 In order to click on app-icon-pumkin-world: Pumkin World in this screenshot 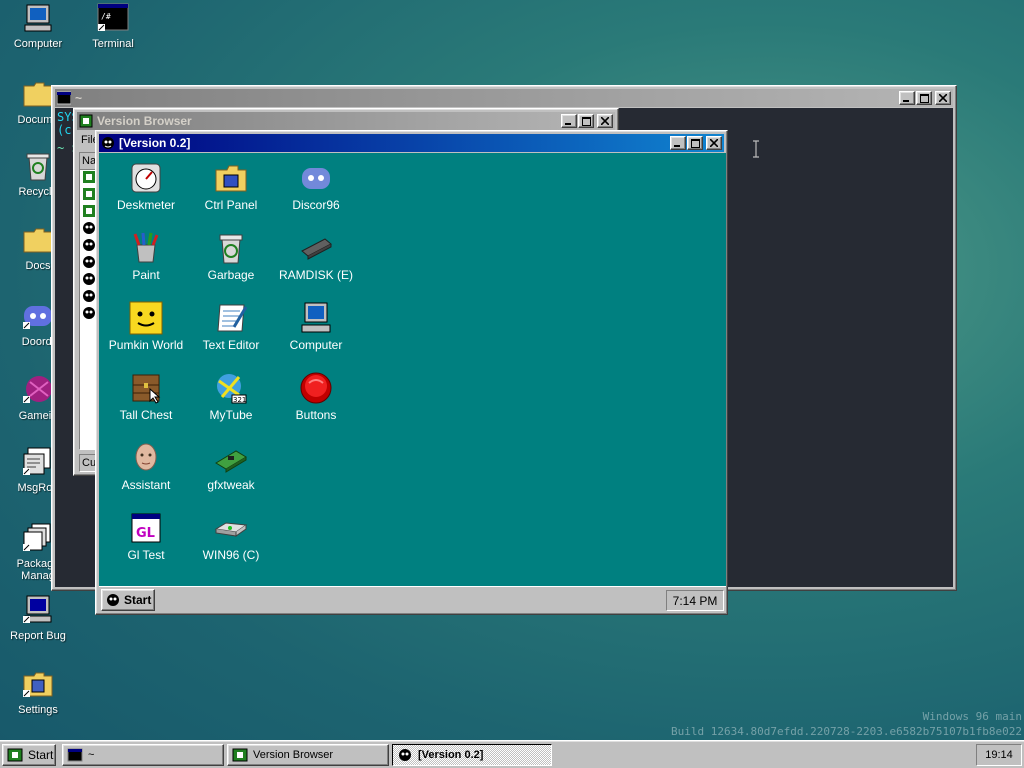, I will do `click(146, 326)`.